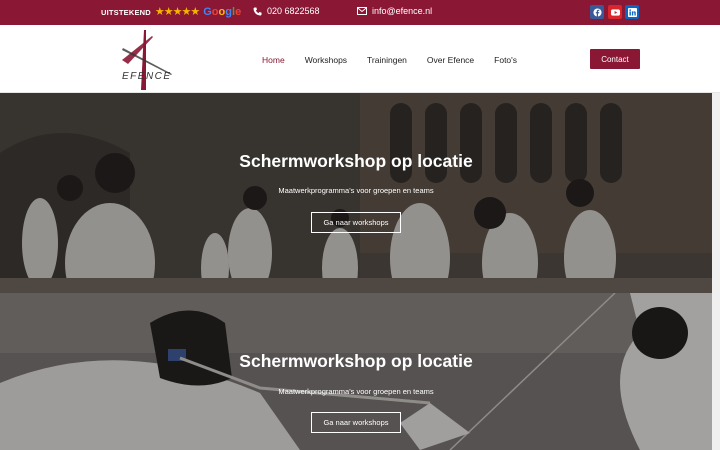 Image resolution: width=720 pixels, height=450 pixels. I want to click on facebook-icon, so click(597, 12).